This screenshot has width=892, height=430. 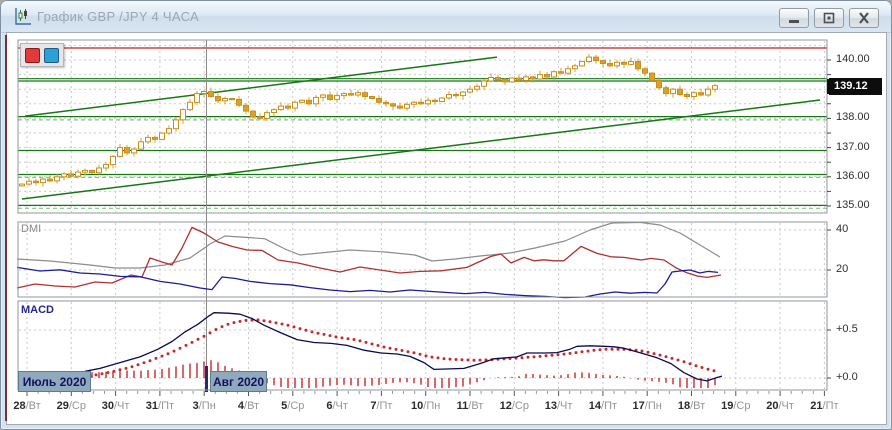 I want to click on date-axis-label: 13/Чт, so click(x=558, y=406).